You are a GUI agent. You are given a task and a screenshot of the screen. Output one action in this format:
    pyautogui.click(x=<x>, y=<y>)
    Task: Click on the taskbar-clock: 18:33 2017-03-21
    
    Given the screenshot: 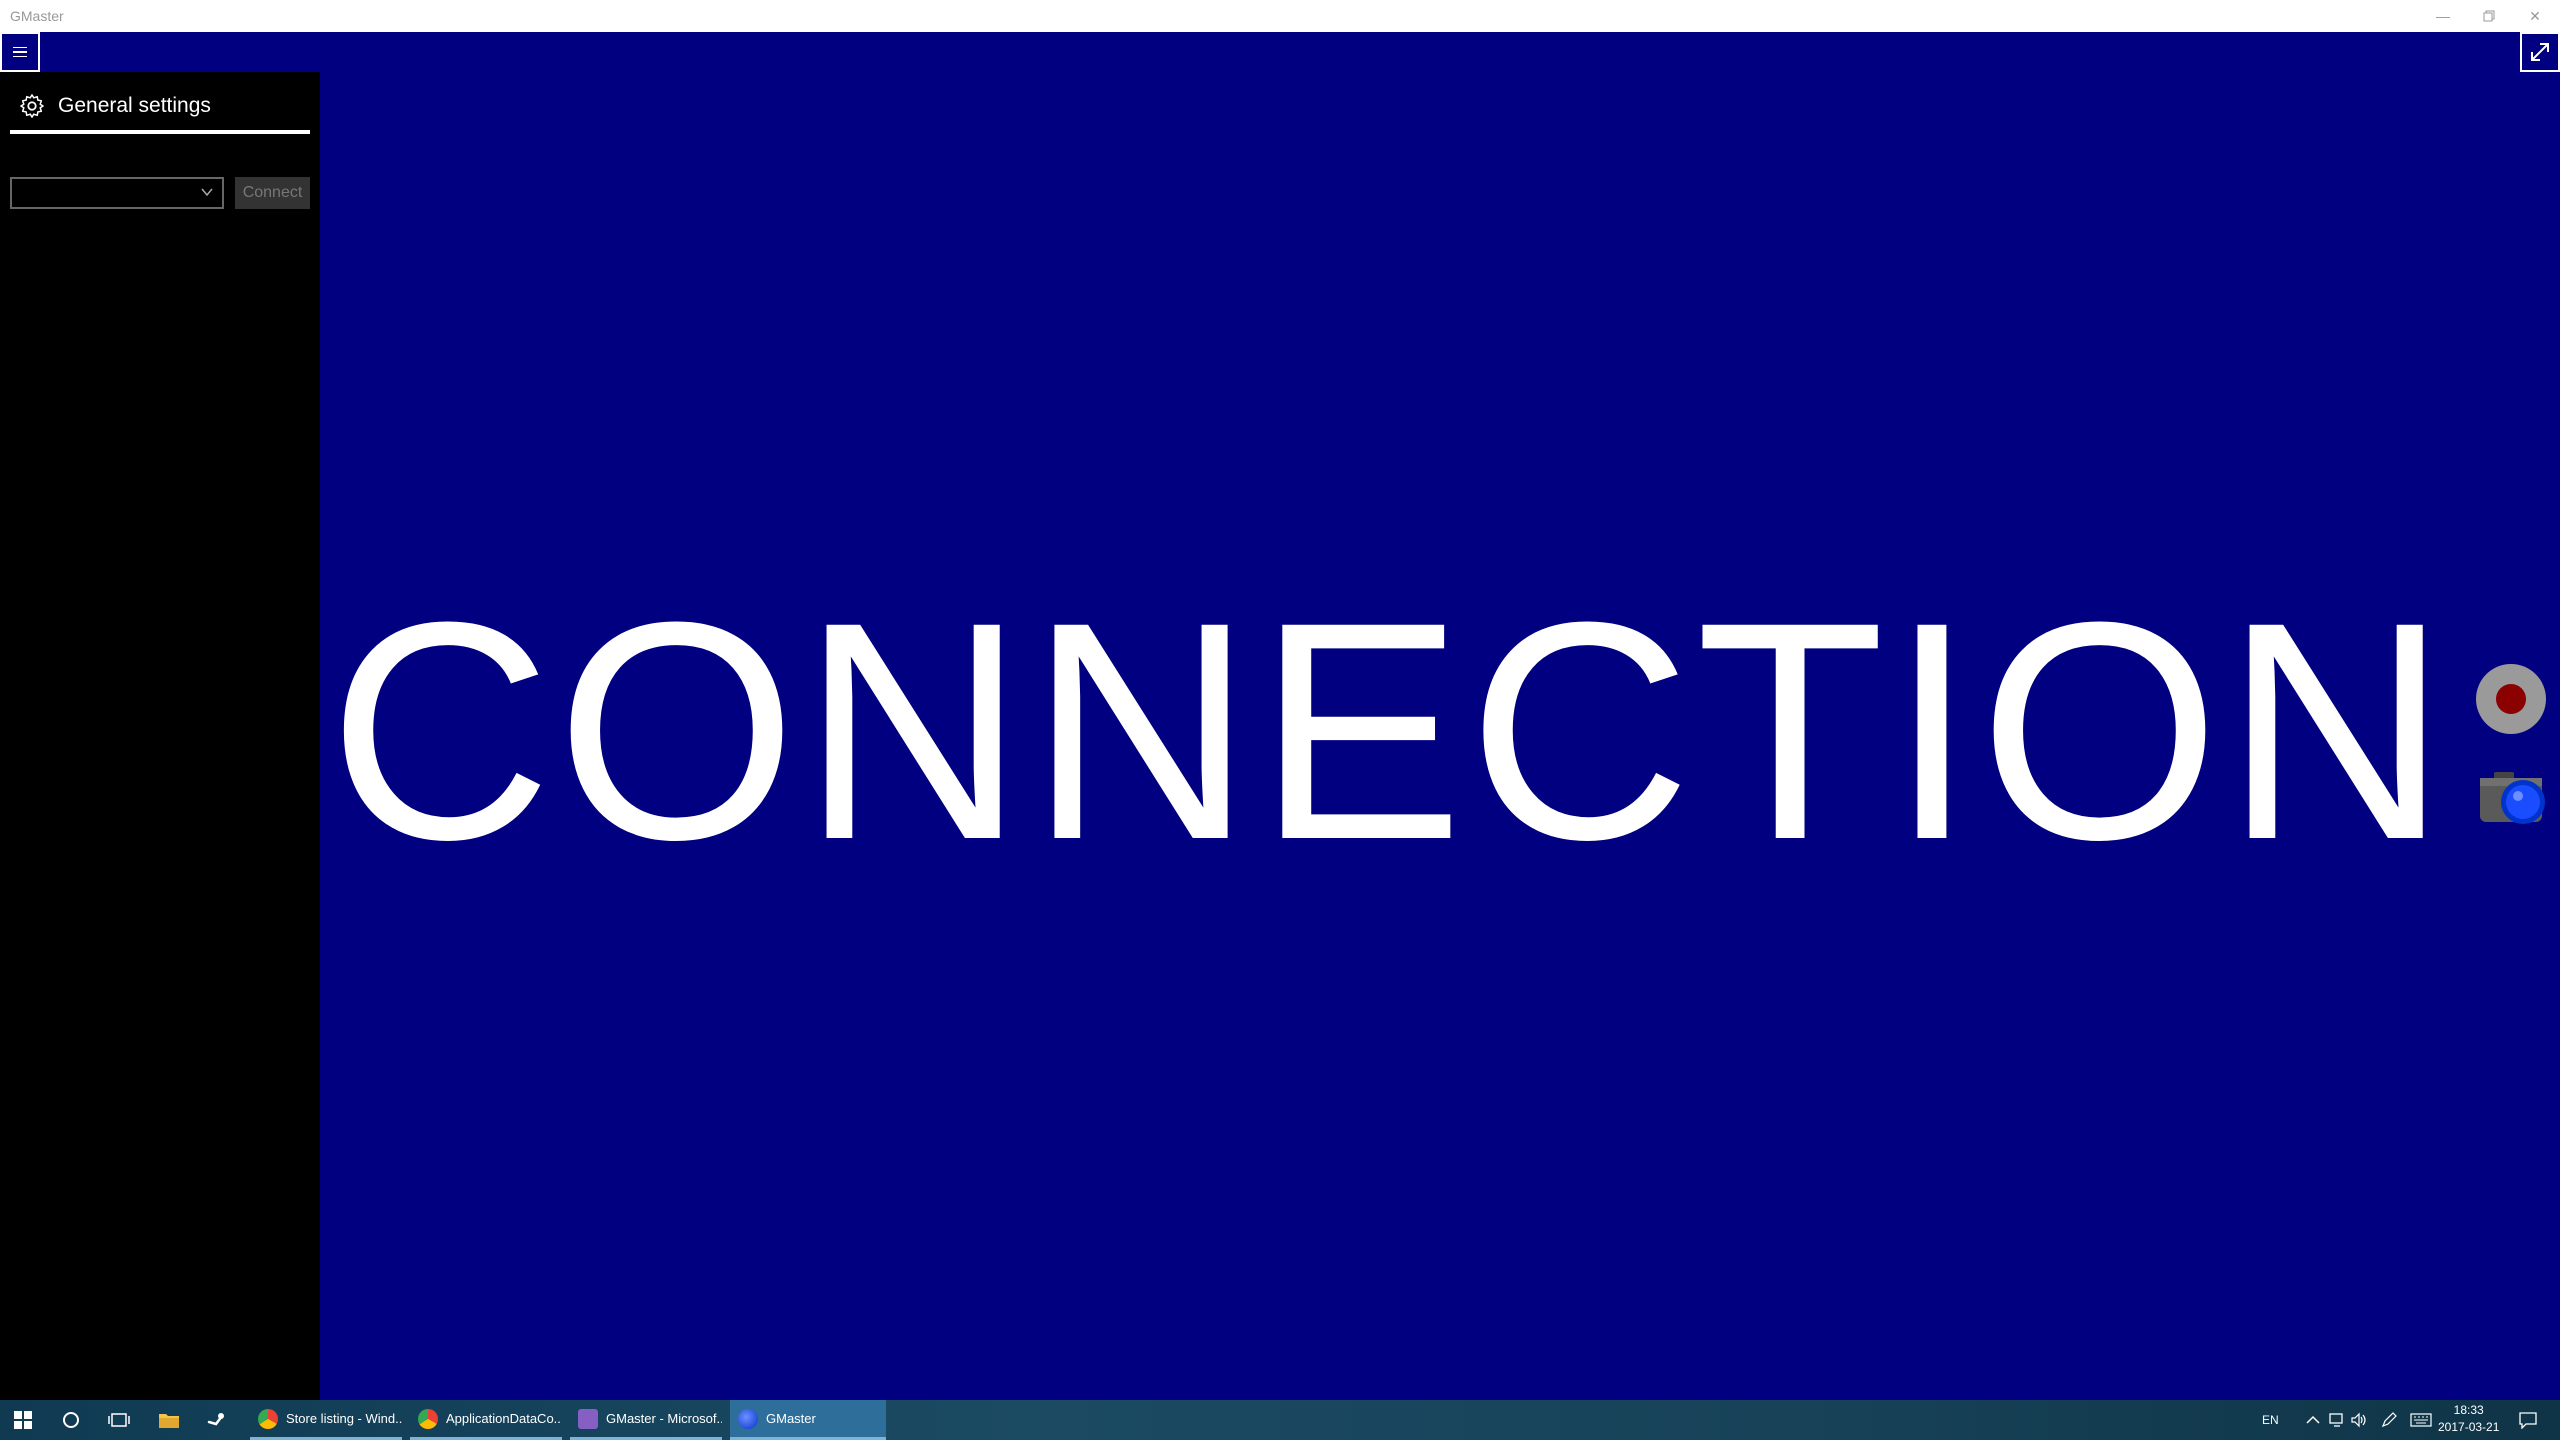 What is the action you would take?
    pyautogui.click(x=2468, y=1419)
    